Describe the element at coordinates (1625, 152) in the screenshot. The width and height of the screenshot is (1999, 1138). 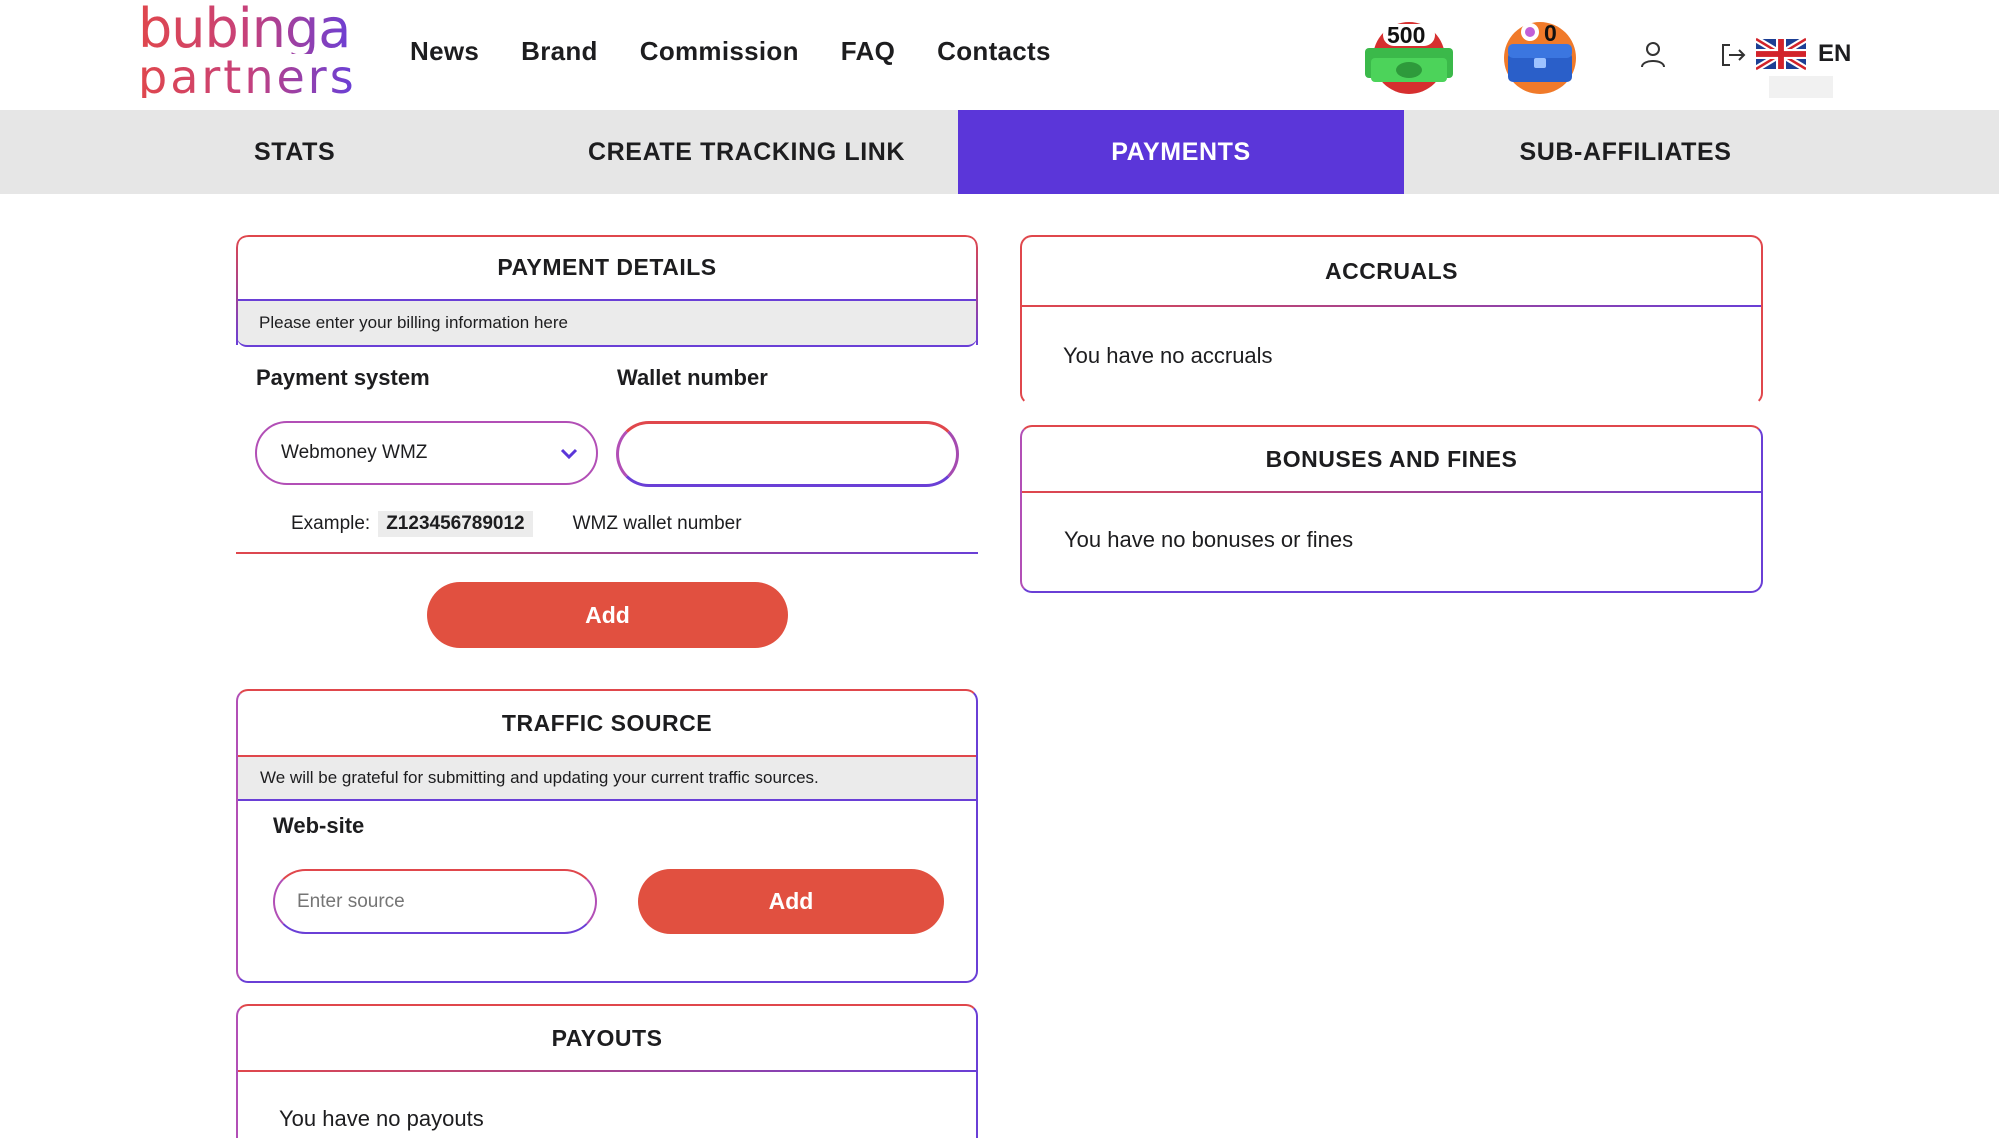
I see `tab-sub-affiliates: SUB-AFFILIATES` at that location.